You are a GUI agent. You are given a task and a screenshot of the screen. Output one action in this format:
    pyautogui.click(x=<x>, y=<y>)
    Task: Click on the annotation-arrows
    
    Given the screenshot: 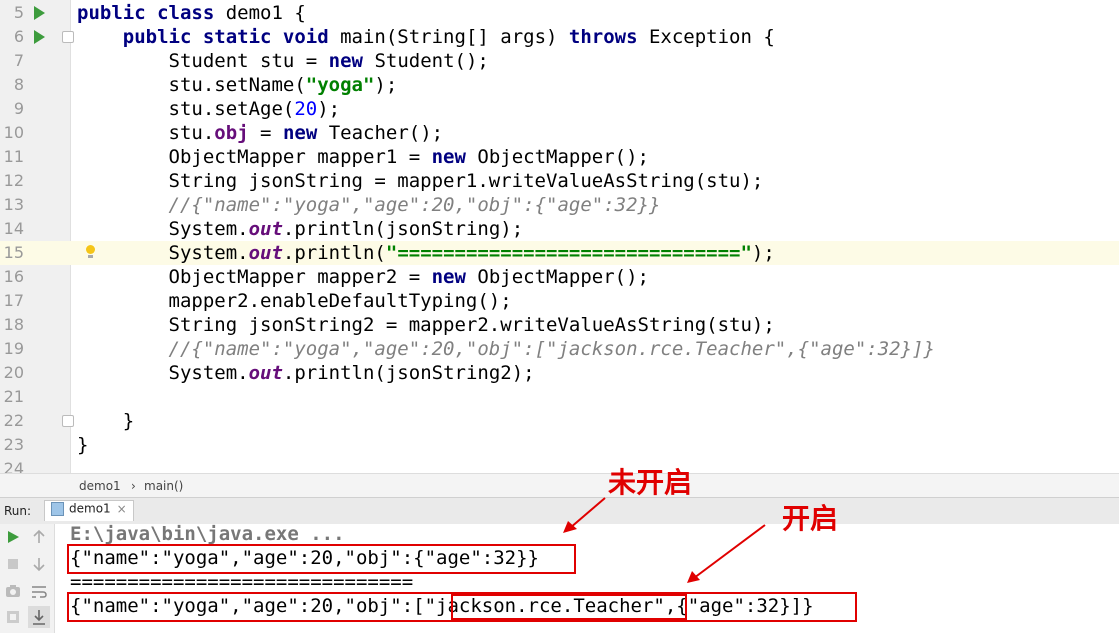 What is the action you would take?
    pyautogui.click(x=664, y=540)
    